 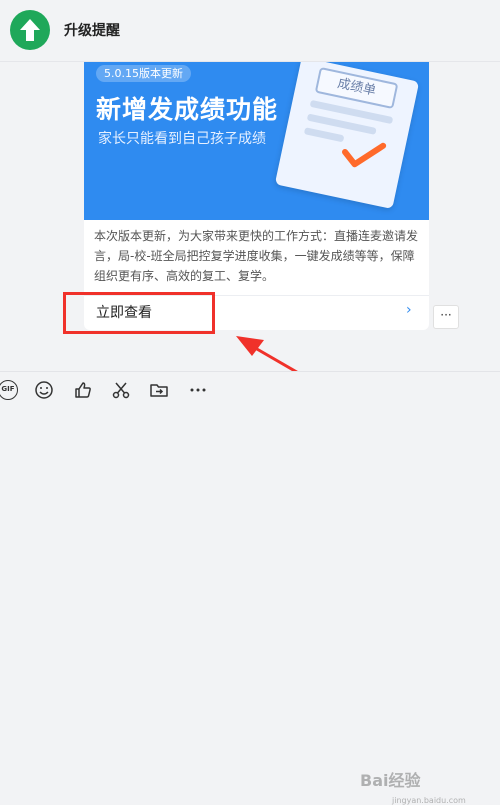 I want to click on version-badge: 5.0.15版本更新, so click(x=143, y=73).